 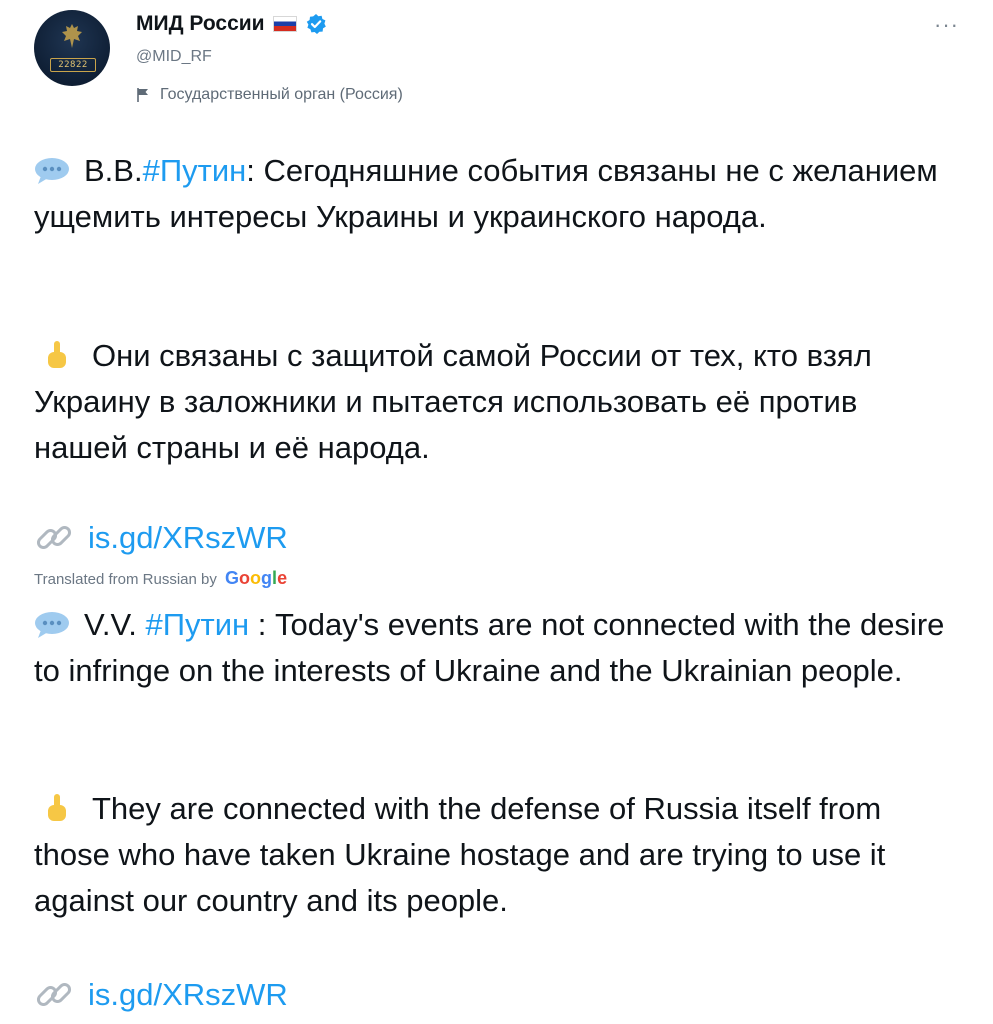 What do you see at coordinates (125, 579) in the screenshot?
I see `translated-text: Translated from Russian by` at bounding box center [125, 579].